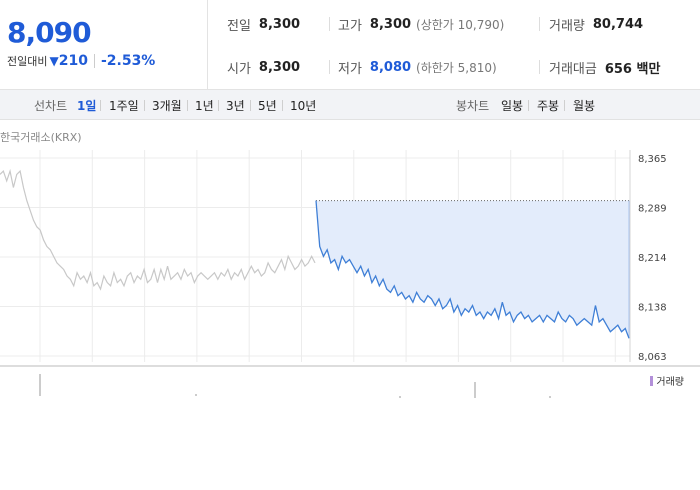  What do you see at coordinates (94, 61) in the screenshot?
I see `divider` at bounding box center [94, 61].